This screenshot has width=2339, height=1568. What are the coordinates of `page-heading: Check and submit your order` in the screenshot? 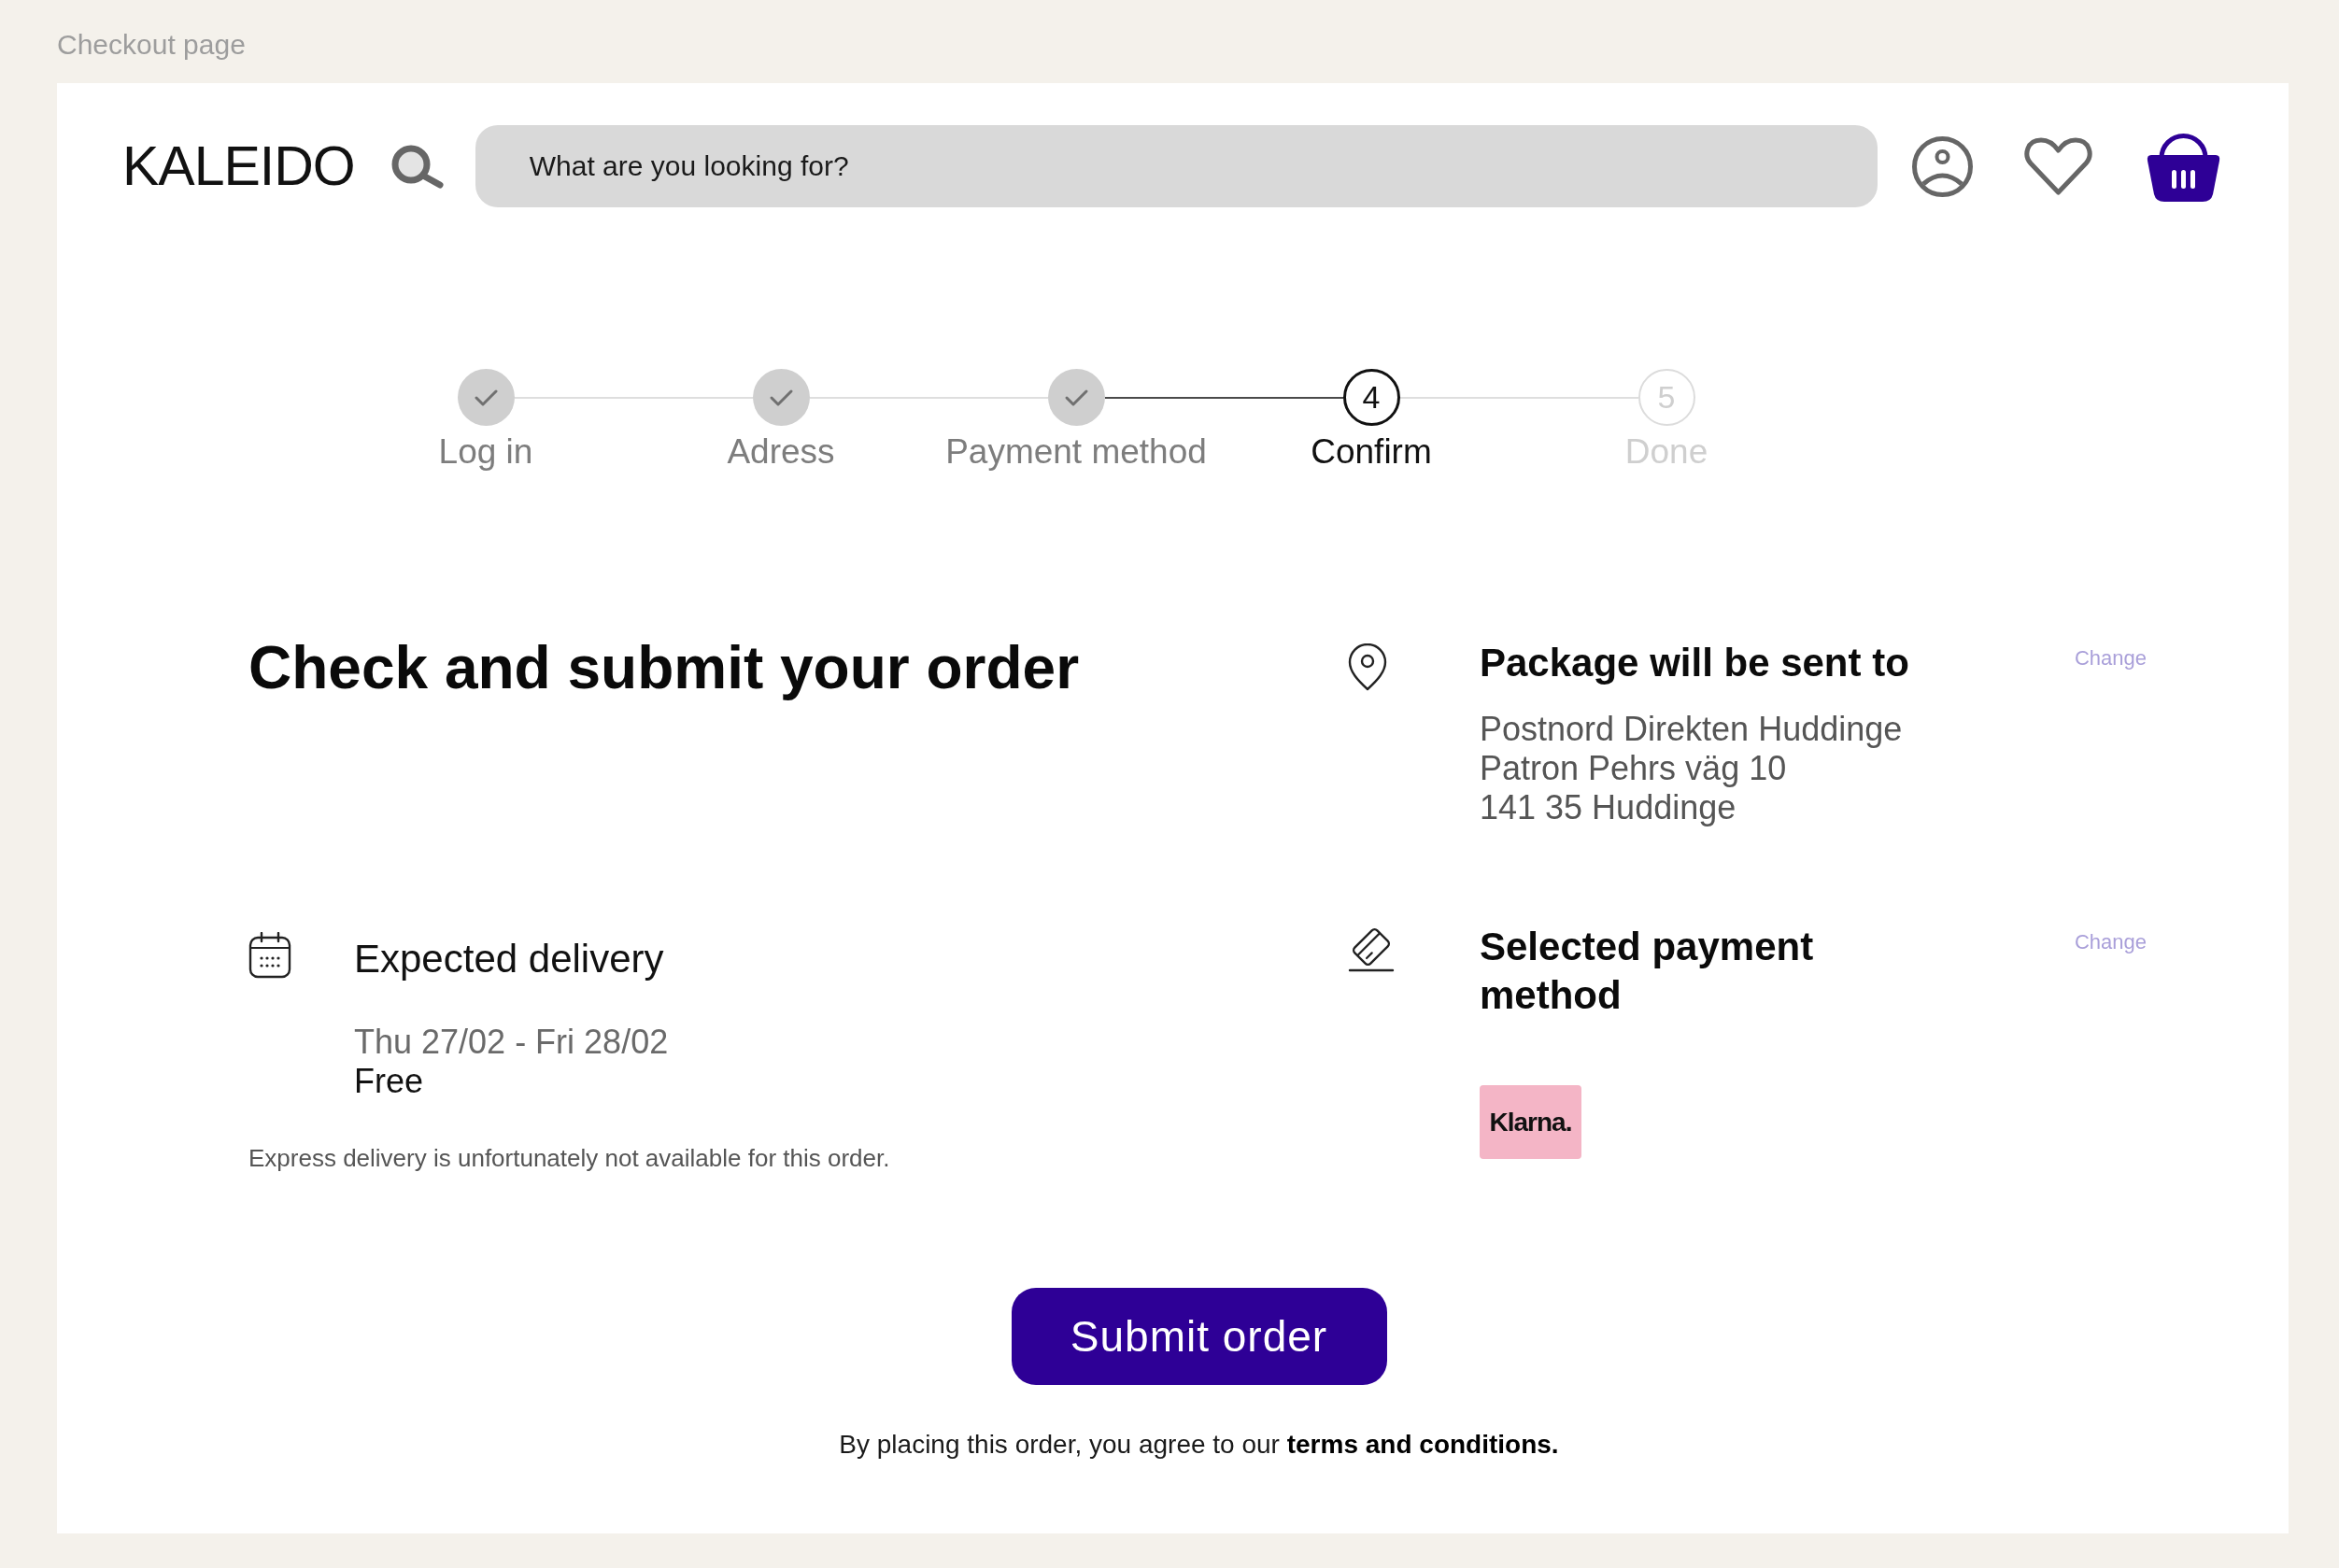 It's located at (664, 668).